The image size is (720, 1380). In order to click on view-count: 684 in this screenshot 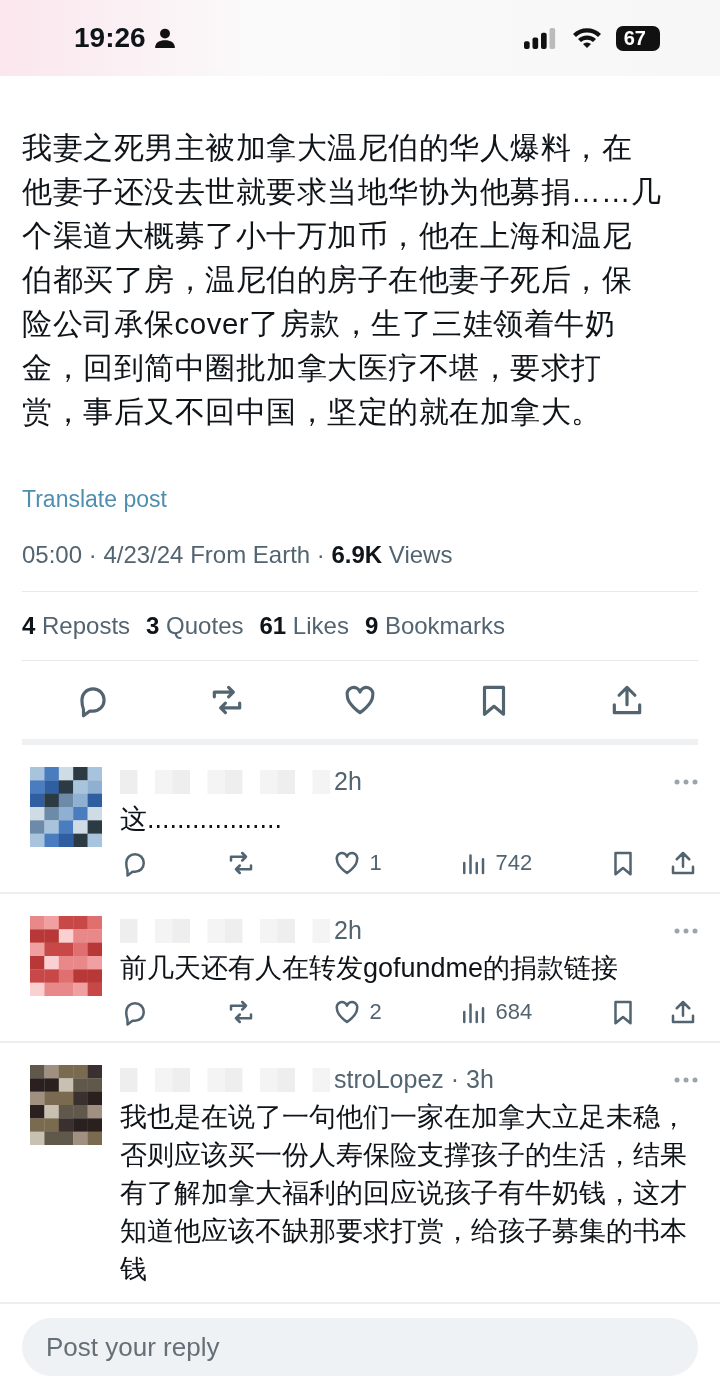, I will do `click(514, 1012)`.